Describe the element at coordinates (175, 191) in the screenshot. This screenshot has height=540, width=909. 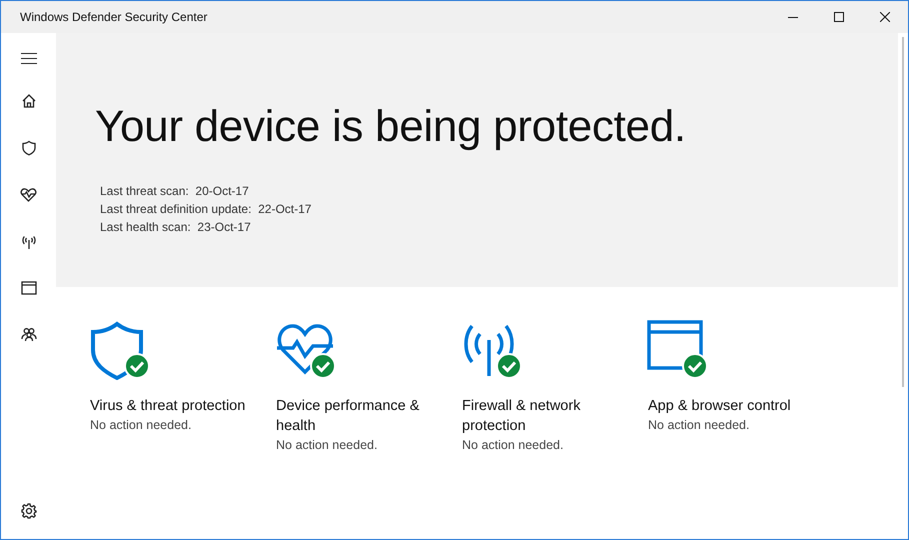
I see `scan-info: Last threat scan: 20-Oct-17` at that location.